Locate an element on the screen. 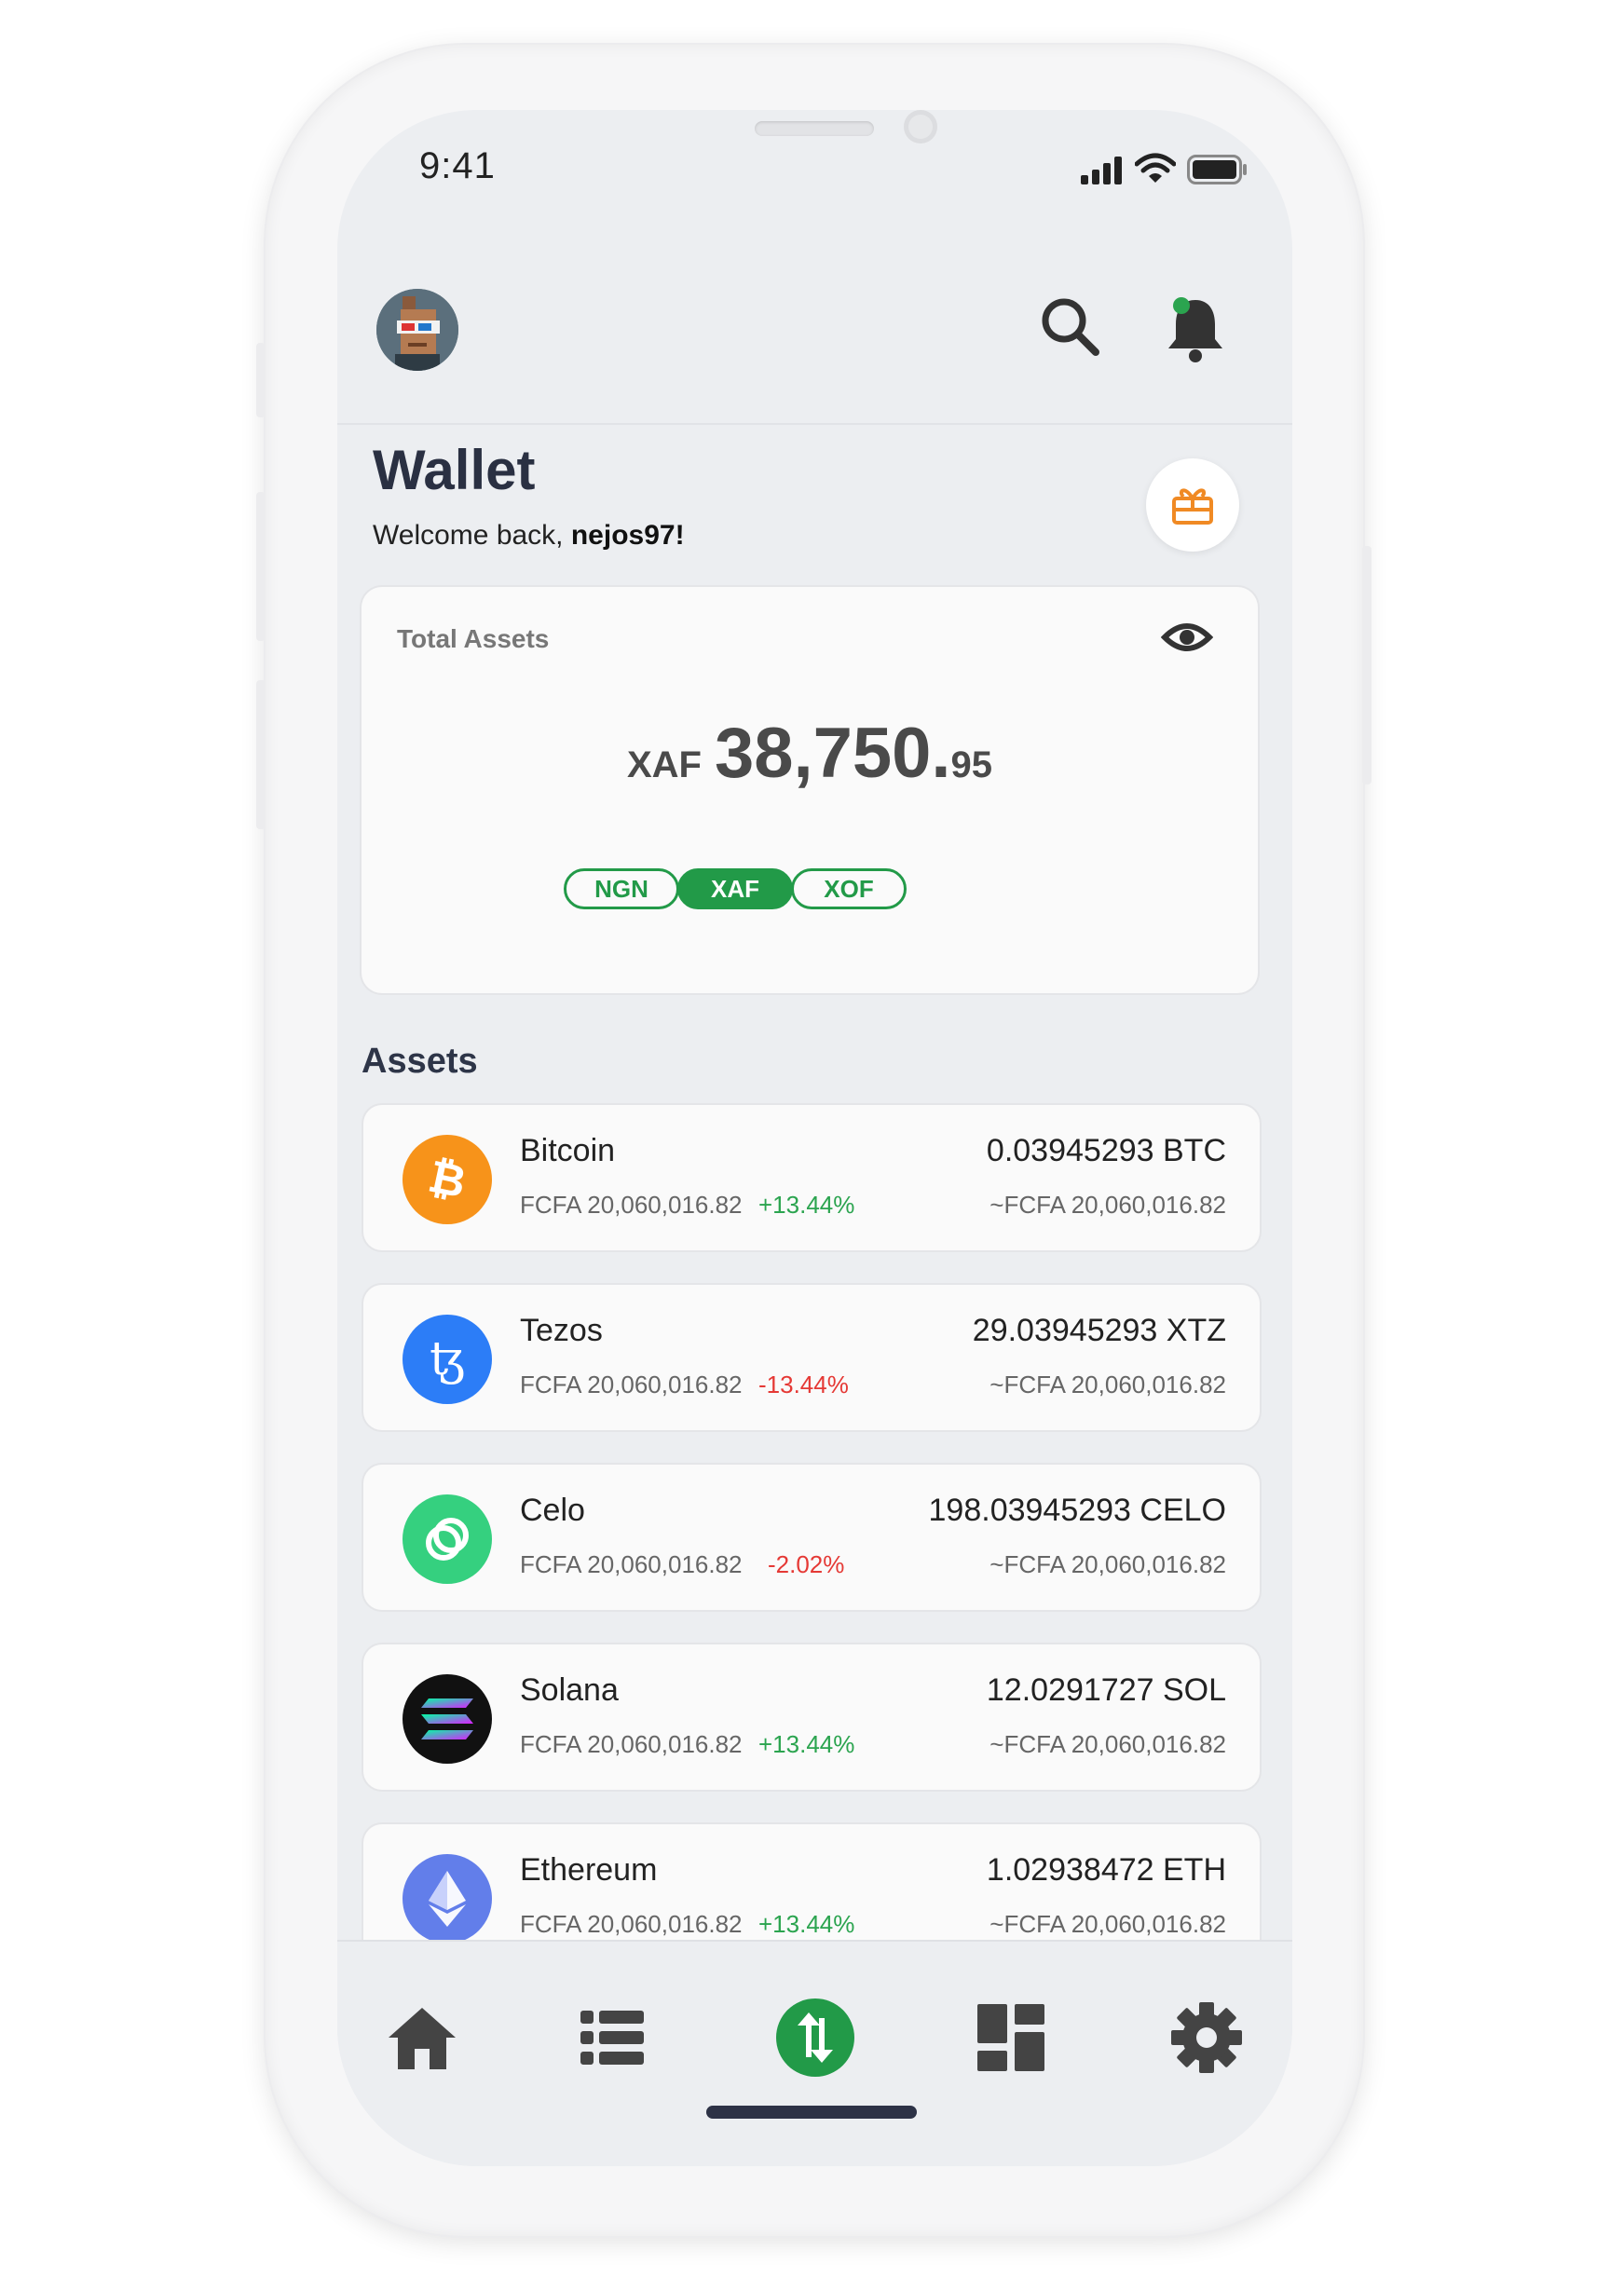 The height and width of the screenshot is (2278, 1624). user-avatar is located at coordinates (417, 330).